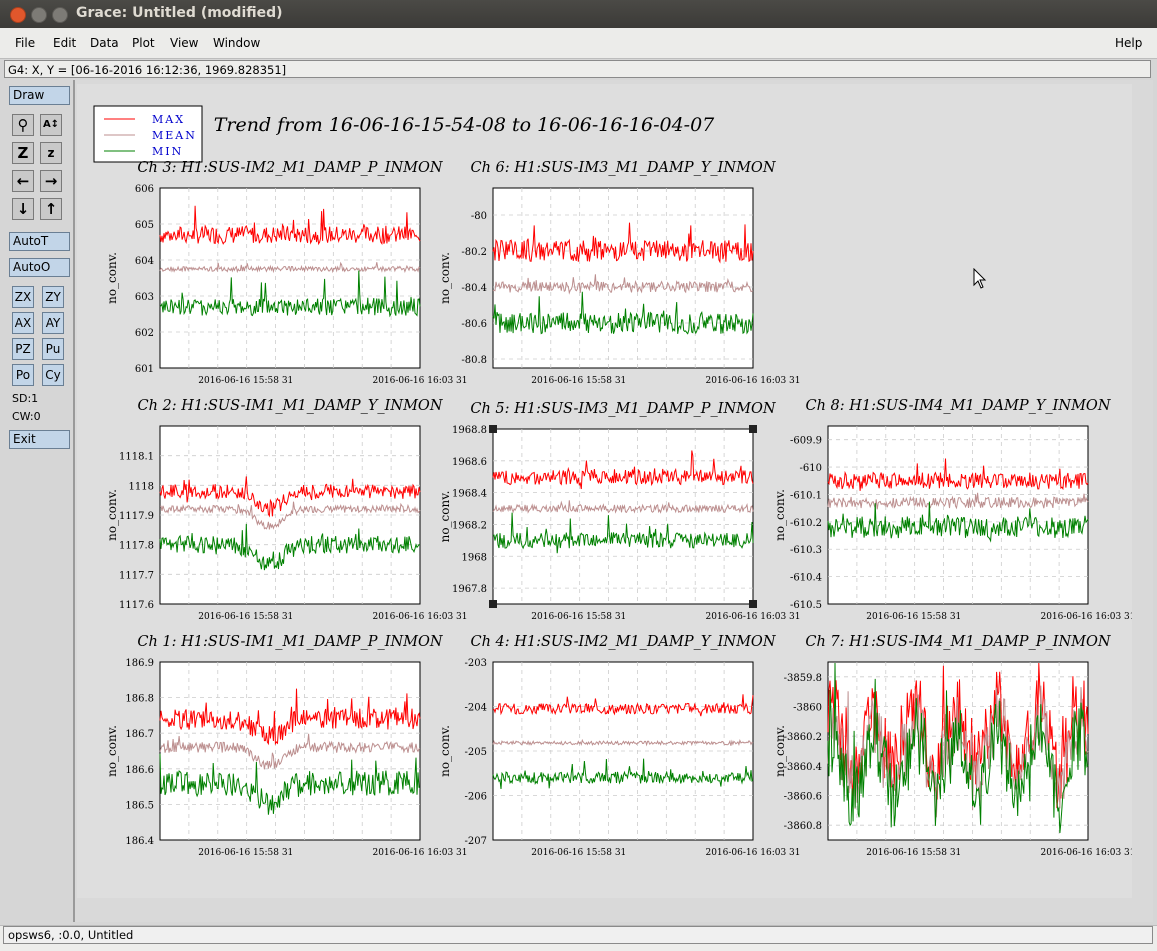  Describe the element at coordinates (469, 430) in the screenshot. I see `y-tick-label: 1968.8` at that location.